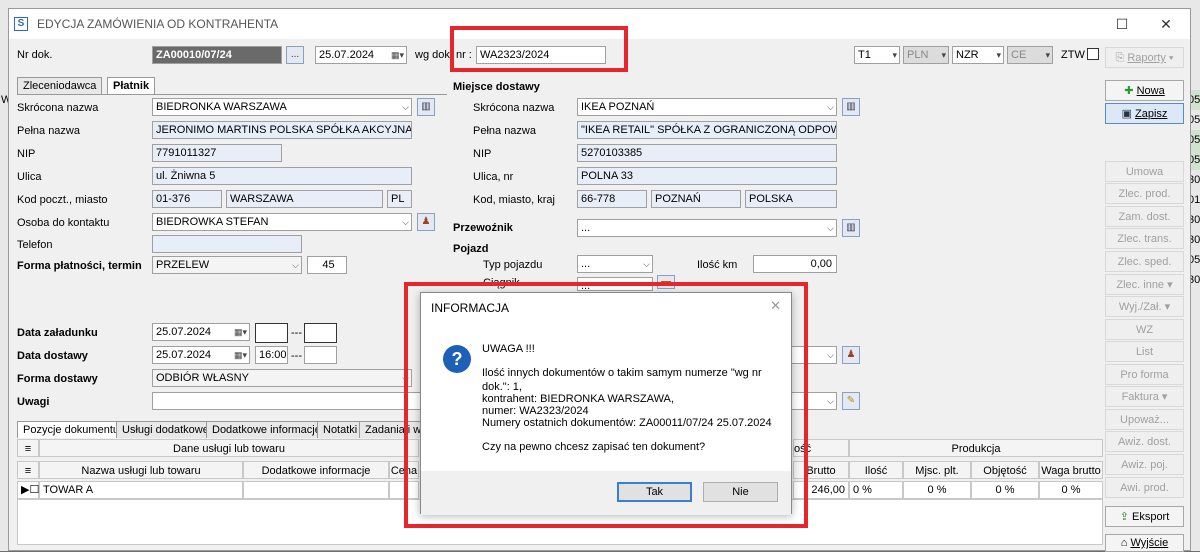  Describe the element at coordinates (707, 153) in the screenshot. I see `delivery-nip: 5270103385` at that location.